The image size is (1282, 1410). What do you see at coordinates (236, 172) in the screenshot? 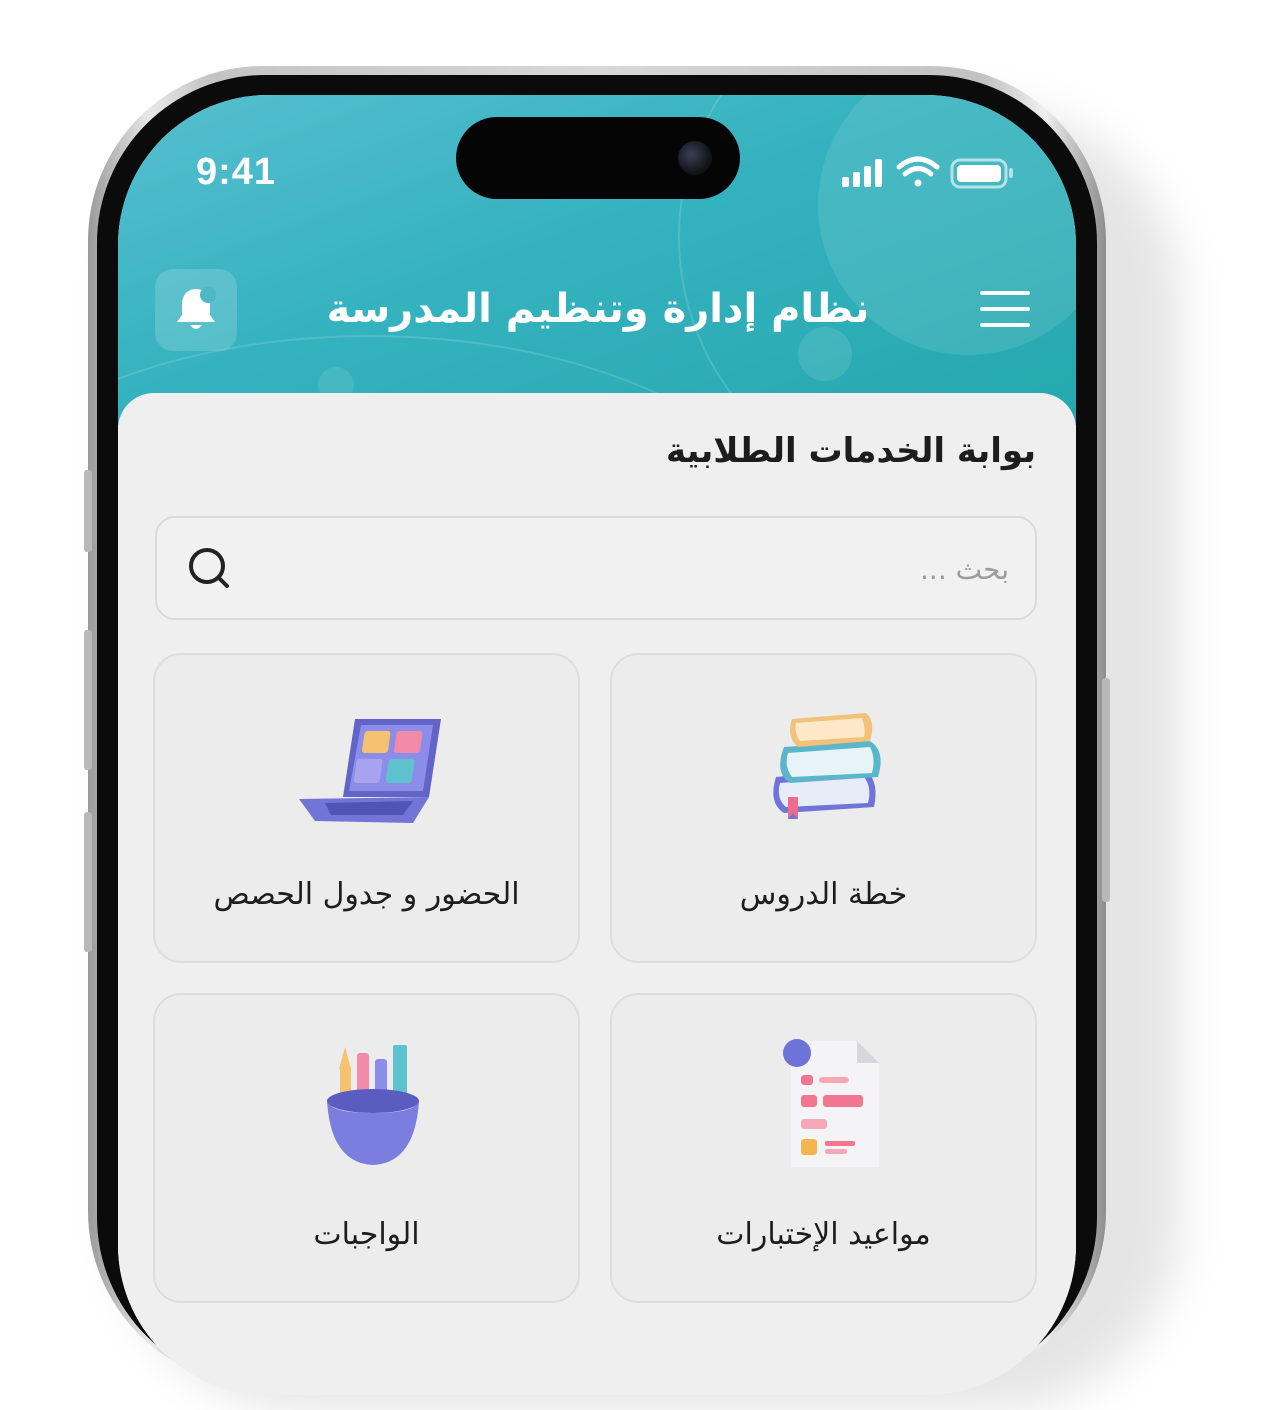
I see `status-time: 9:41` at bounding box center [236, 172].